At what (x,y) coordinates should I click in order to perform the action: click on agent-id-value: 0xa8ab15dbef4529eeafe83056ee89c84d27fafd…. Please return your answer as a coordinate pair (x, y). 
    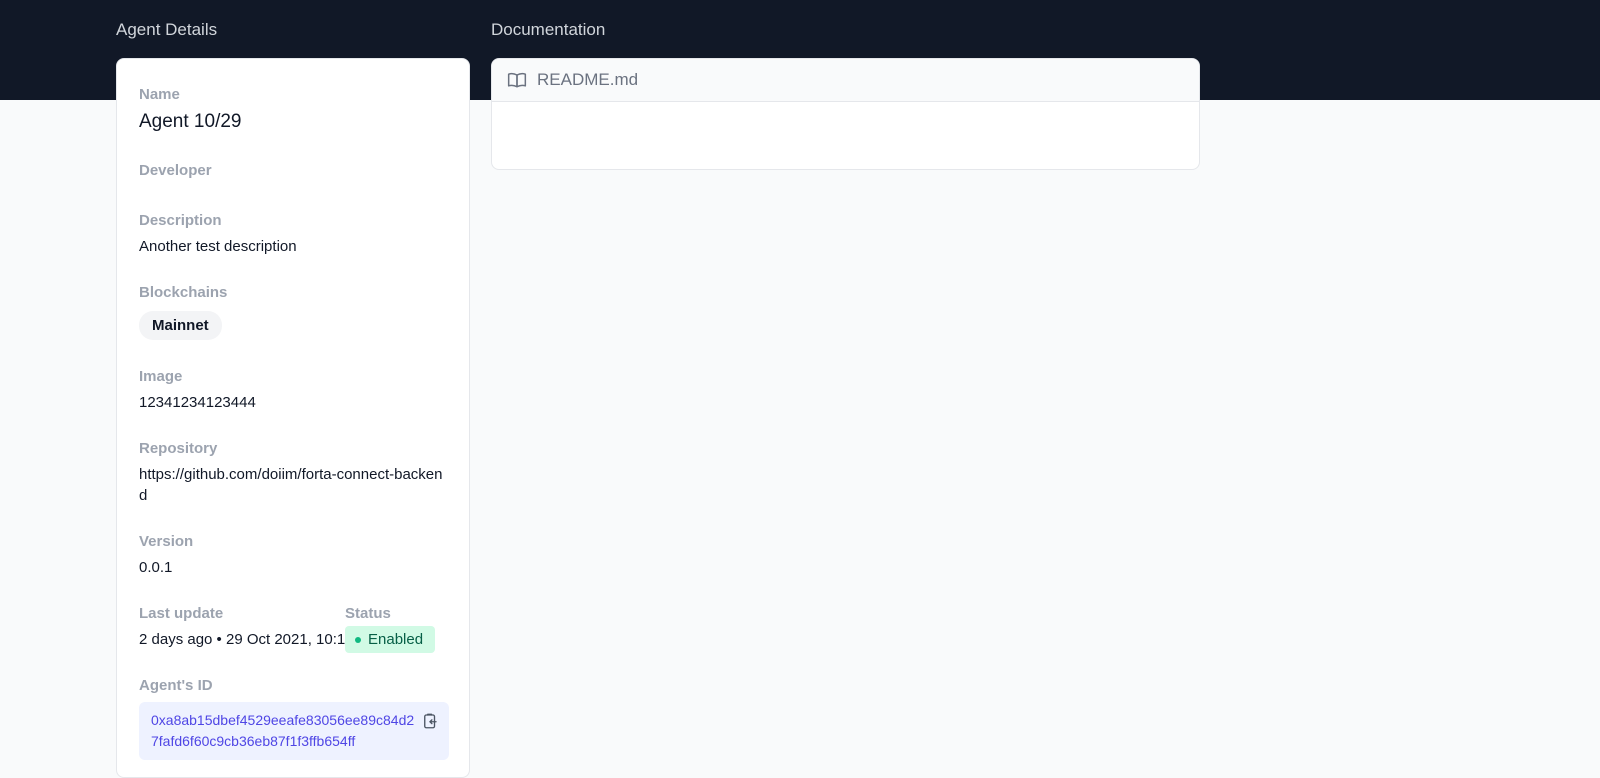
    Looking at the image, I should click on (282, 730).